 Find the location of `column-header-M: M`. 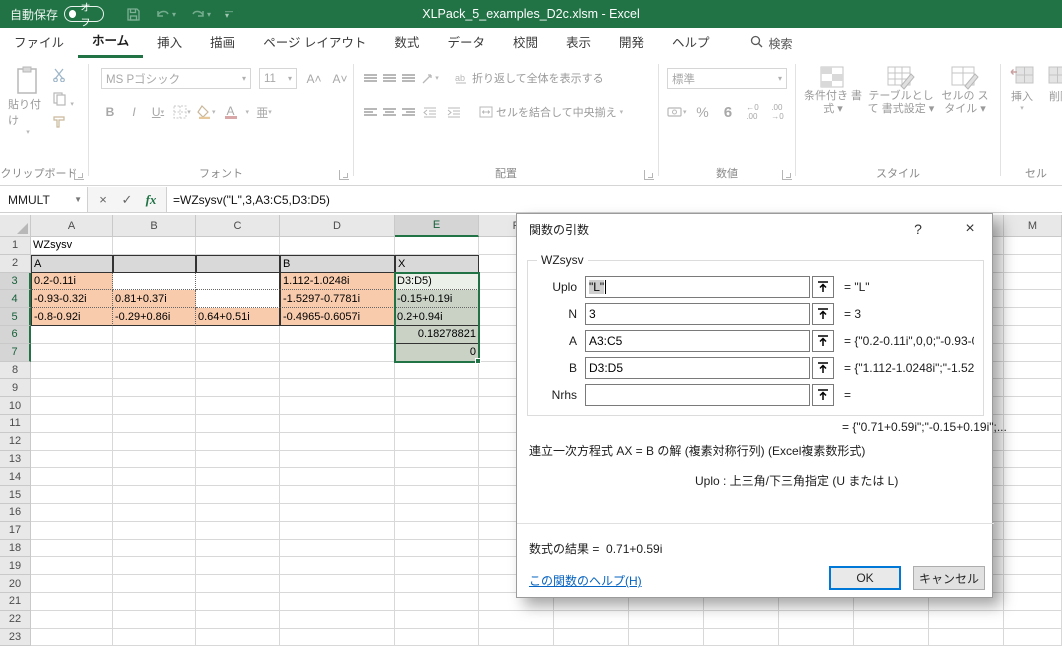

column-header-M: M is located at coordinates (1033, 226).